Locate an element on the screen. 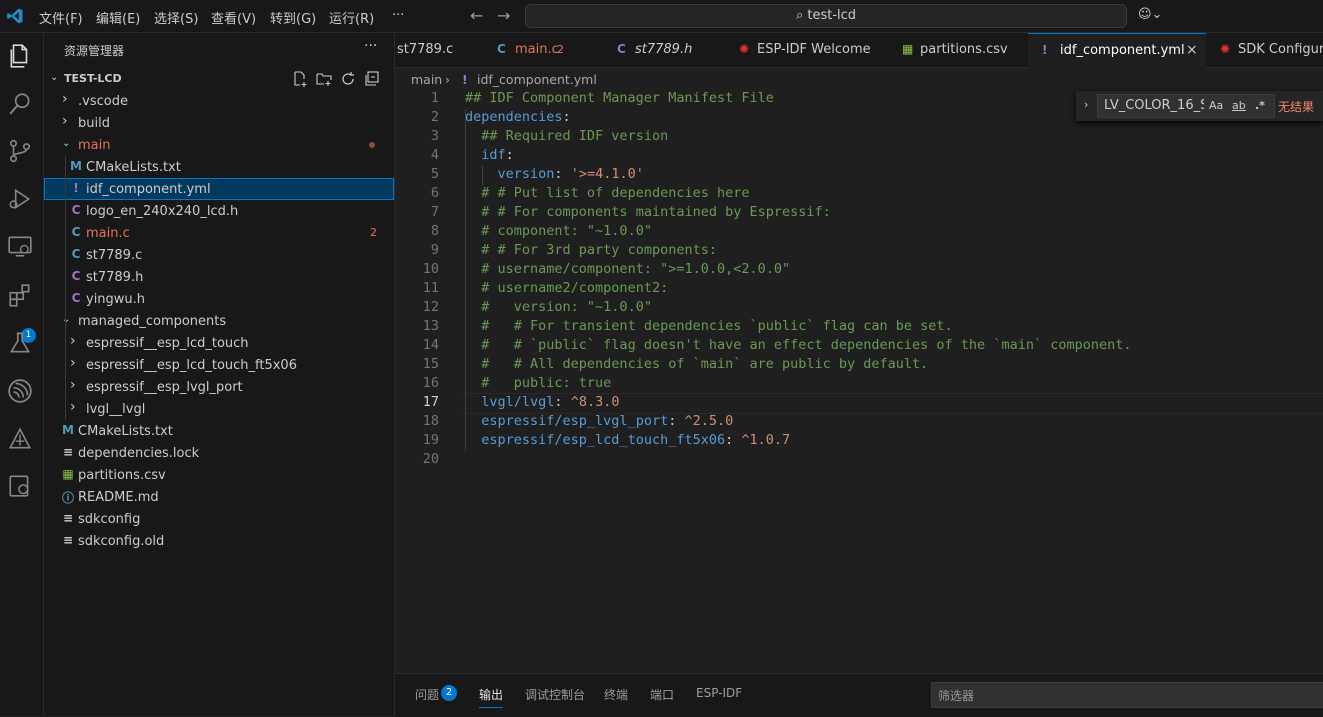  panel-tab: 问题 is located at coordinates (427, 694).